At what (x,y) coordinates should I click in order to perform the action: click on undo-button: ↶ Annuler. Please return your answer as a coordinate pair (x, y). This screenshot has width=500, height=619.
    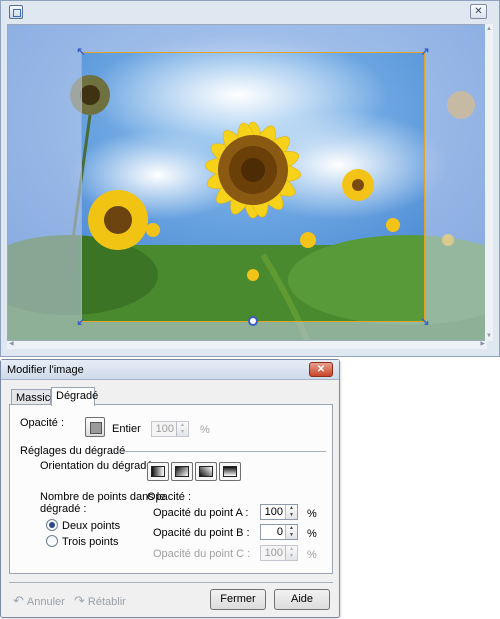
    Looking at the image, I should click on (39, 601).